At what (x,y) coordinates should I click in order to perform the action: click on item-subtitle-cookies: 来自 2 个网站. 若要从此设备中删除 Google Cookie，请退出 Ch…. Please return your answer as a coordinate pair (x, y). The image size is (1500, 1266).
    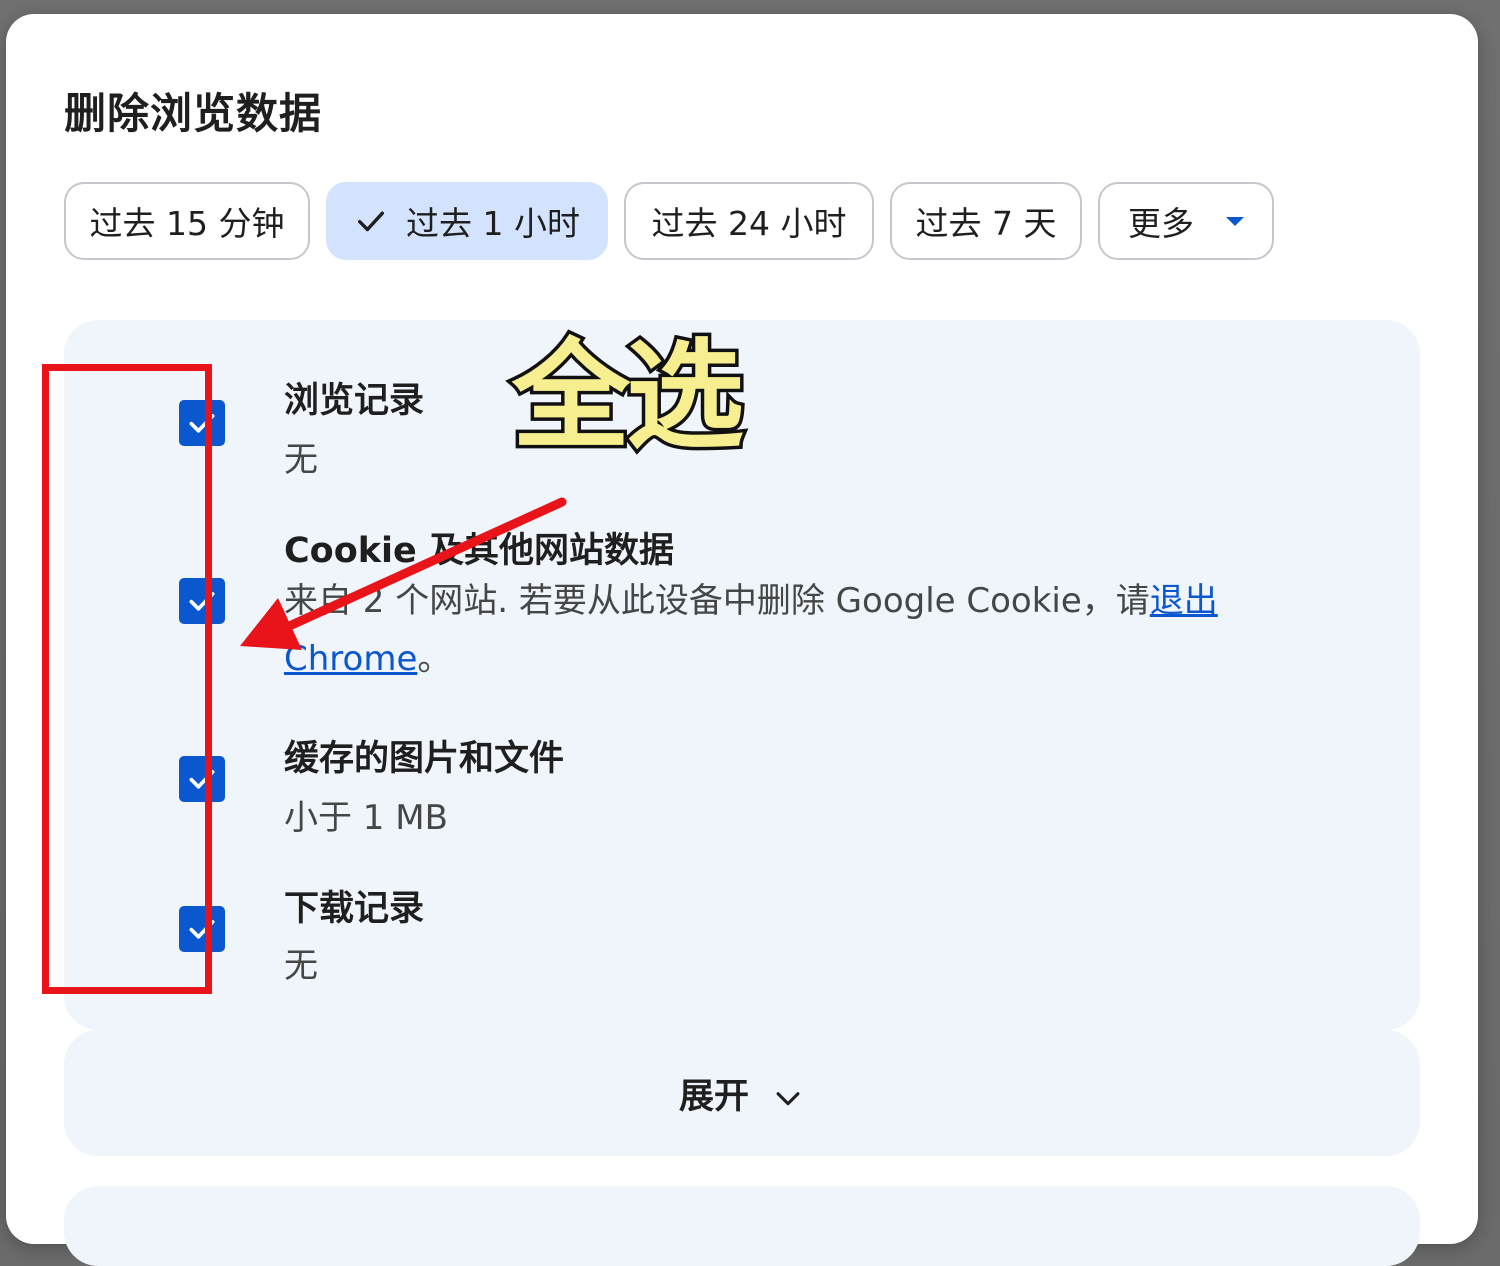
    Looking at the image, I should click on (814, 630).